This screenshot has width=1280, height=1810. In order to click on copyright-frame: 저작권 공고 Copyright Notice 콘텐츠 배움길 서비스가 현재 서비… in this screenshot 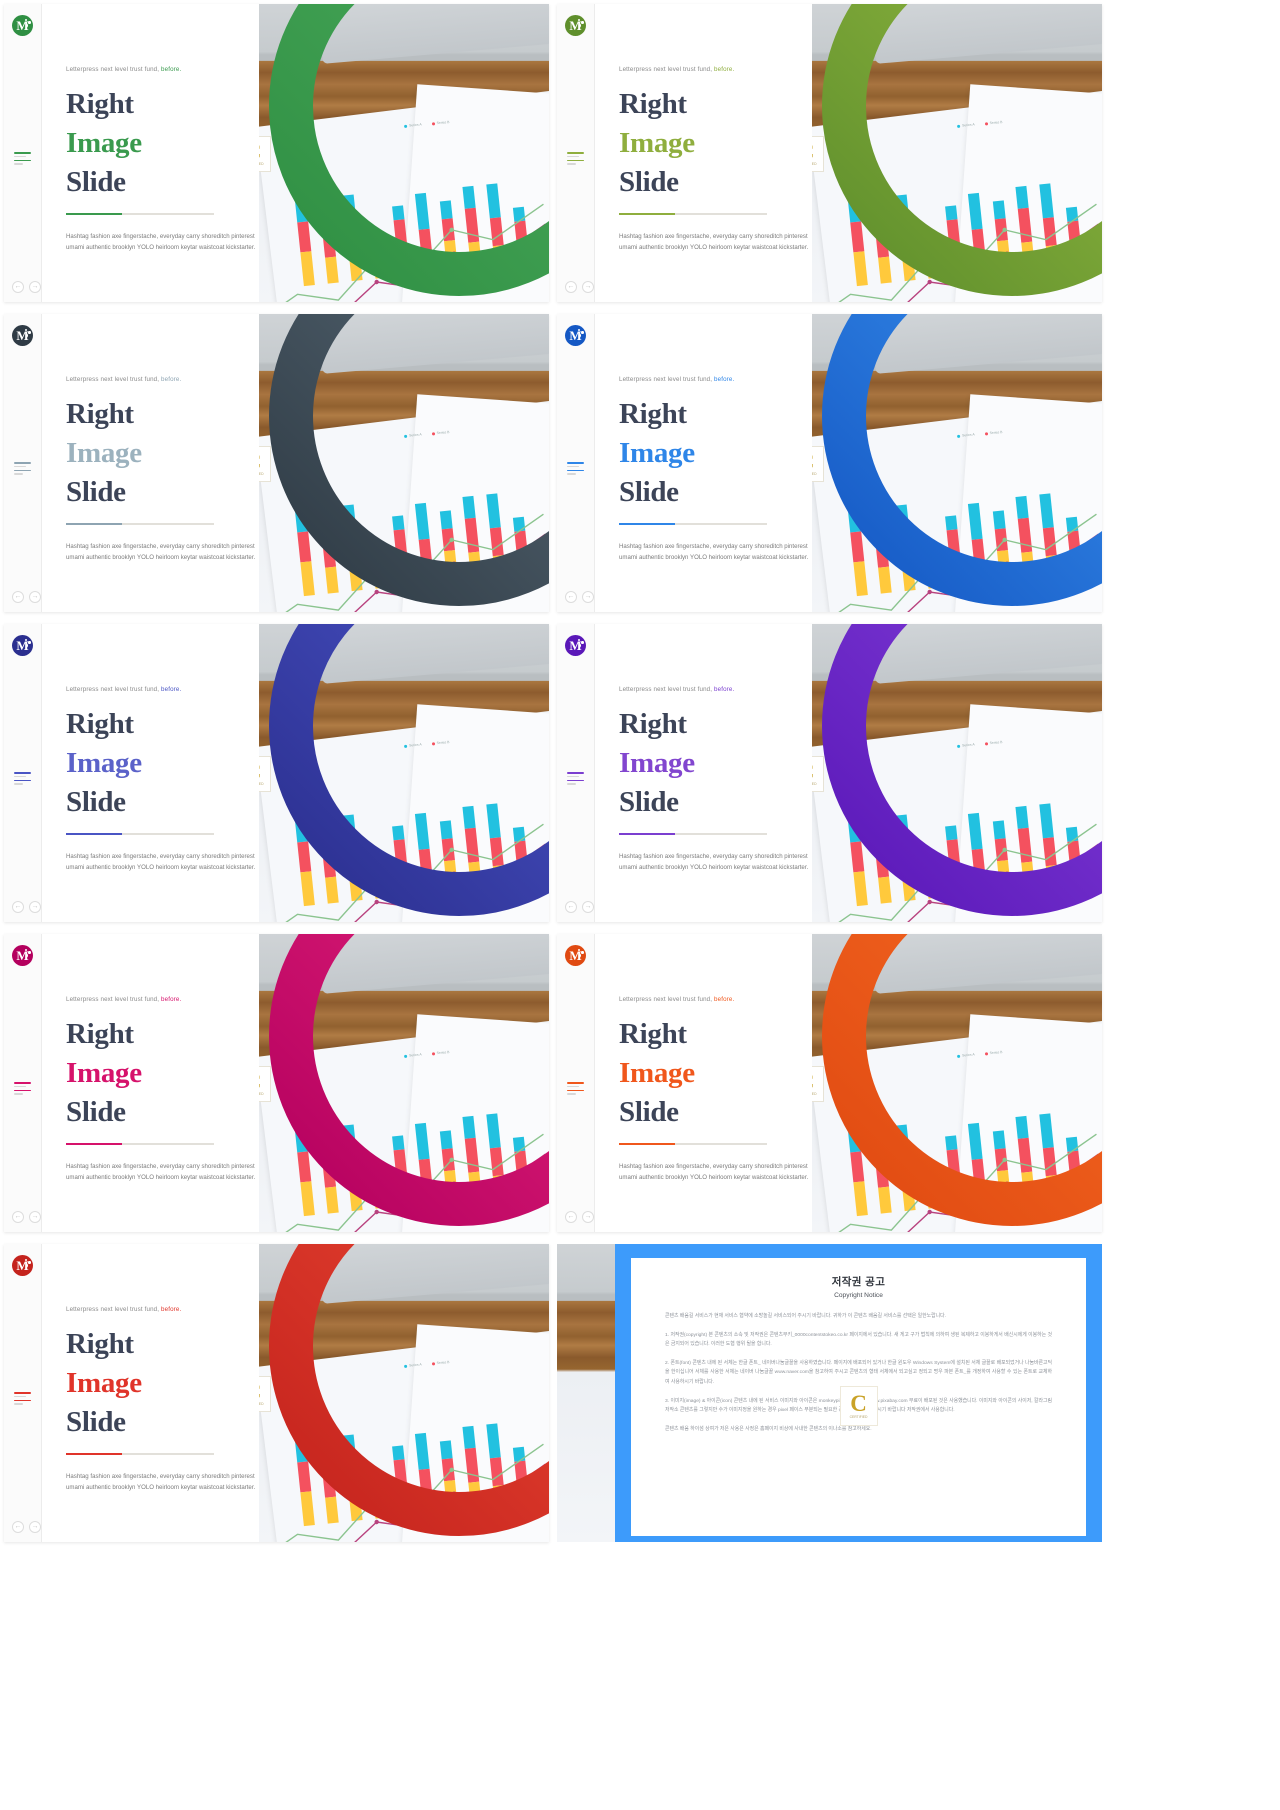, I will do `click(858, 1393)`.